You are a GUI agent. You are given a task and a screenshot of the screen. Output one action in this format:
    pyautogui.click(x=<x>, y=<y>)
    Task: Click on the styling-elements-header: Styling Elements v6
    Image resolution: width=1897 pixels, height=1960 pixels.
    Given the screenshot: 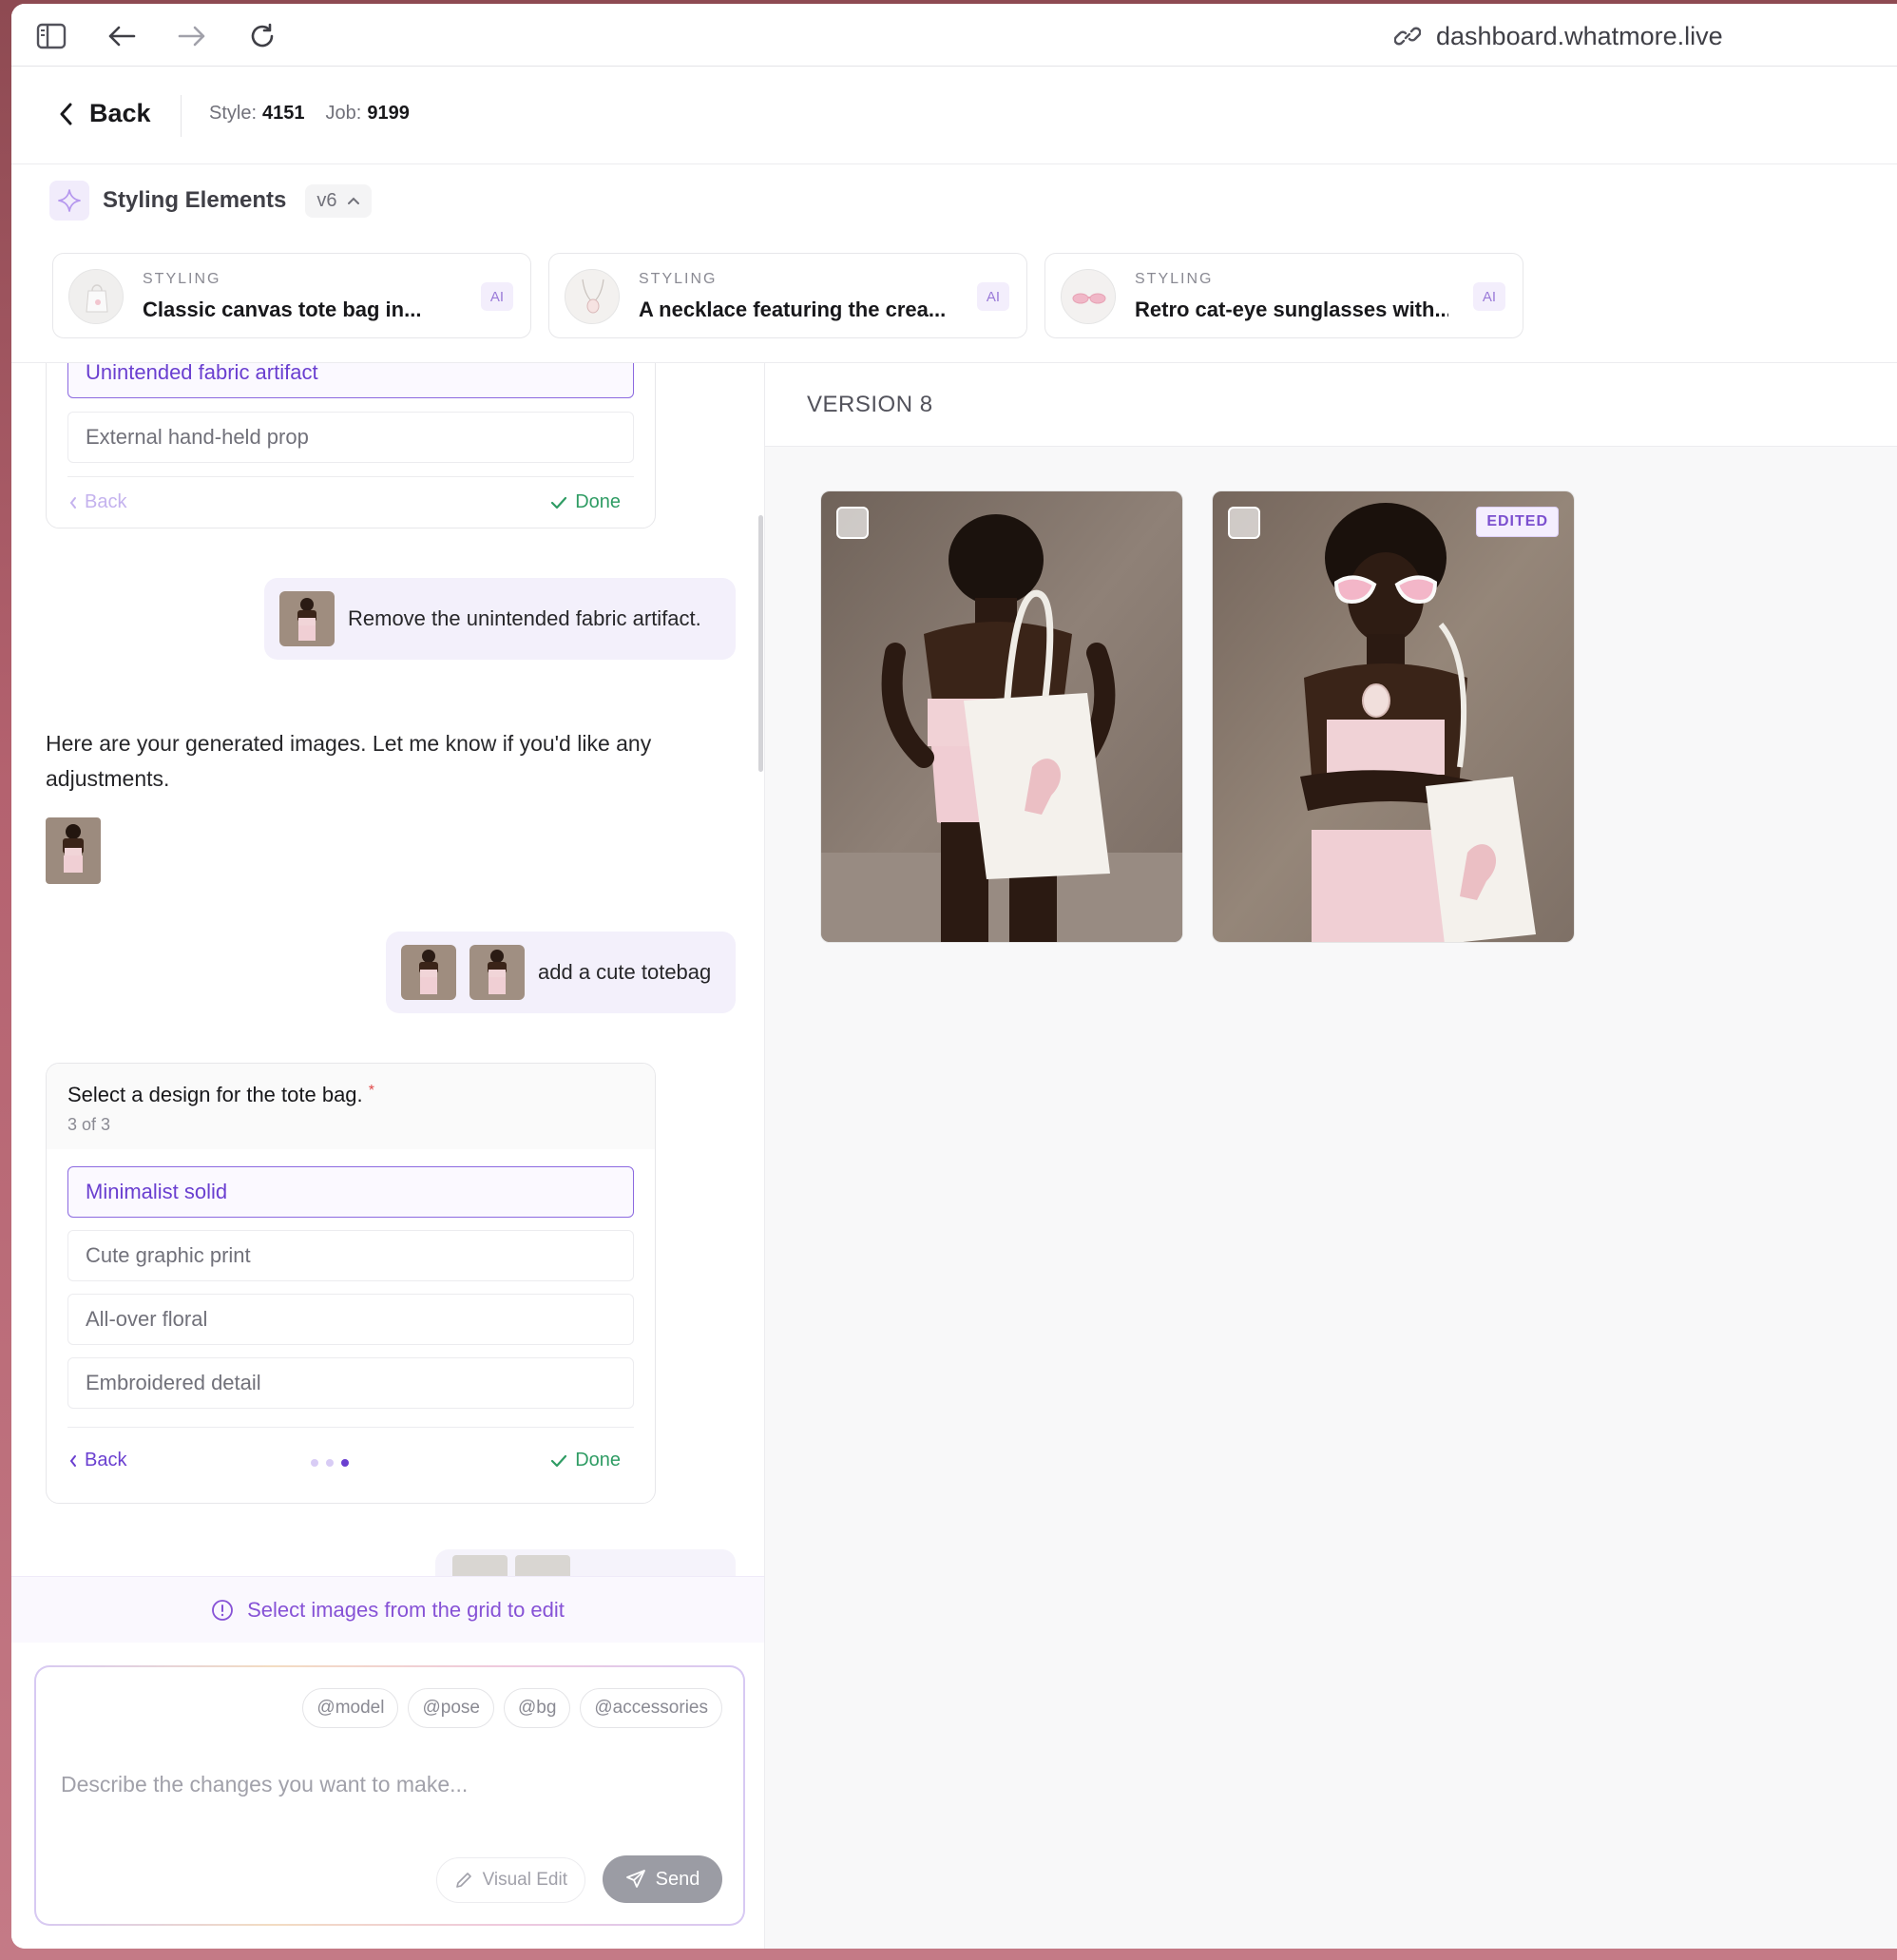 What is the action you would take?
    pyautogui.click(x=210, y=201)
    